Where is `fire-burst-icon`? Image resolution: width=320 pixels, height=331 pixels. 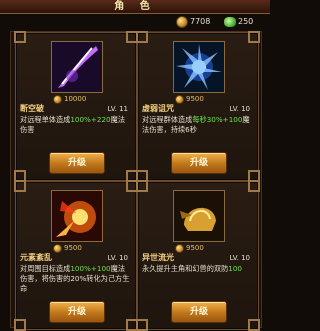
fire-burst-icon is located at coordinates (77, 216).